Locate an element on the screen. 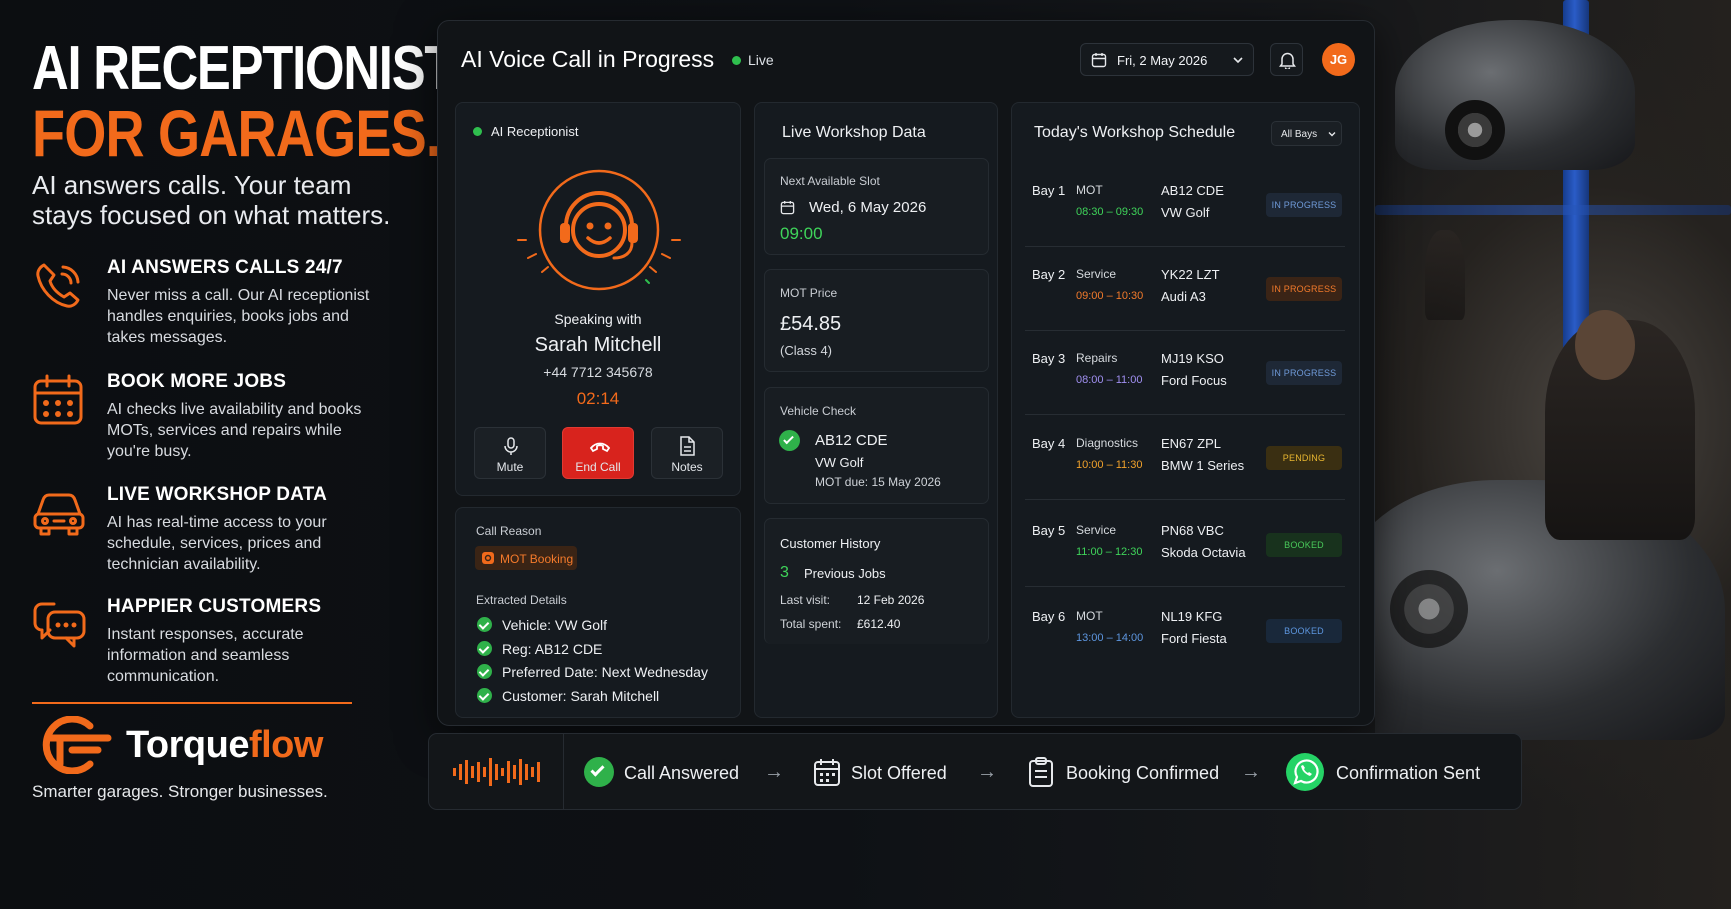  service-type: Service is located at coordinates (1096, 274).